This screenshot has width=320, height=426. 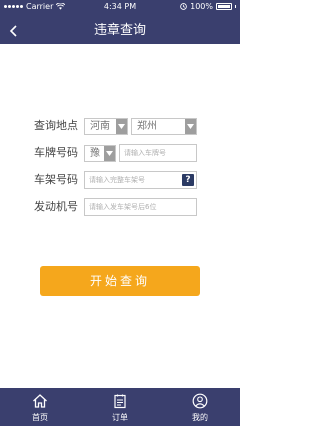 I want to click on order-icon, so click(x=120, y=401).